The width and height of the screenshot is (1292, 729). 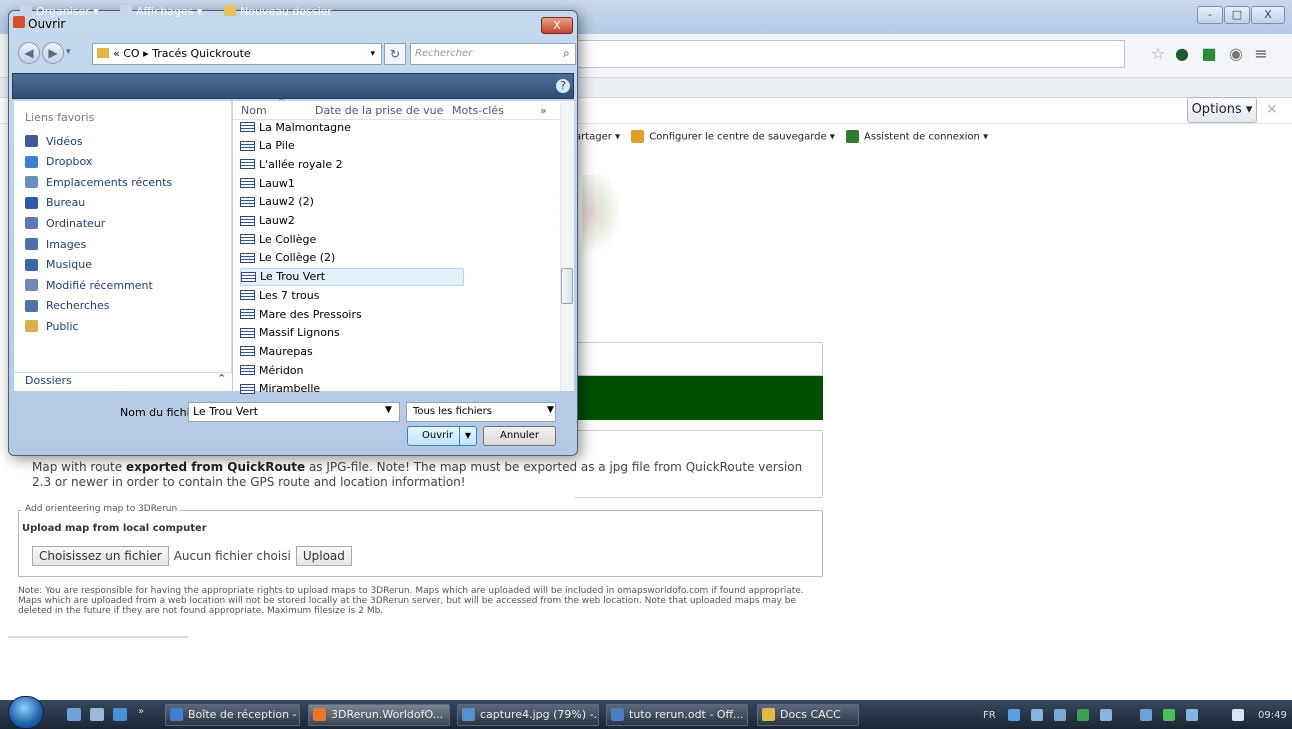 I want to click on views-button: Affichages ▾, so click(x=161, y=11).